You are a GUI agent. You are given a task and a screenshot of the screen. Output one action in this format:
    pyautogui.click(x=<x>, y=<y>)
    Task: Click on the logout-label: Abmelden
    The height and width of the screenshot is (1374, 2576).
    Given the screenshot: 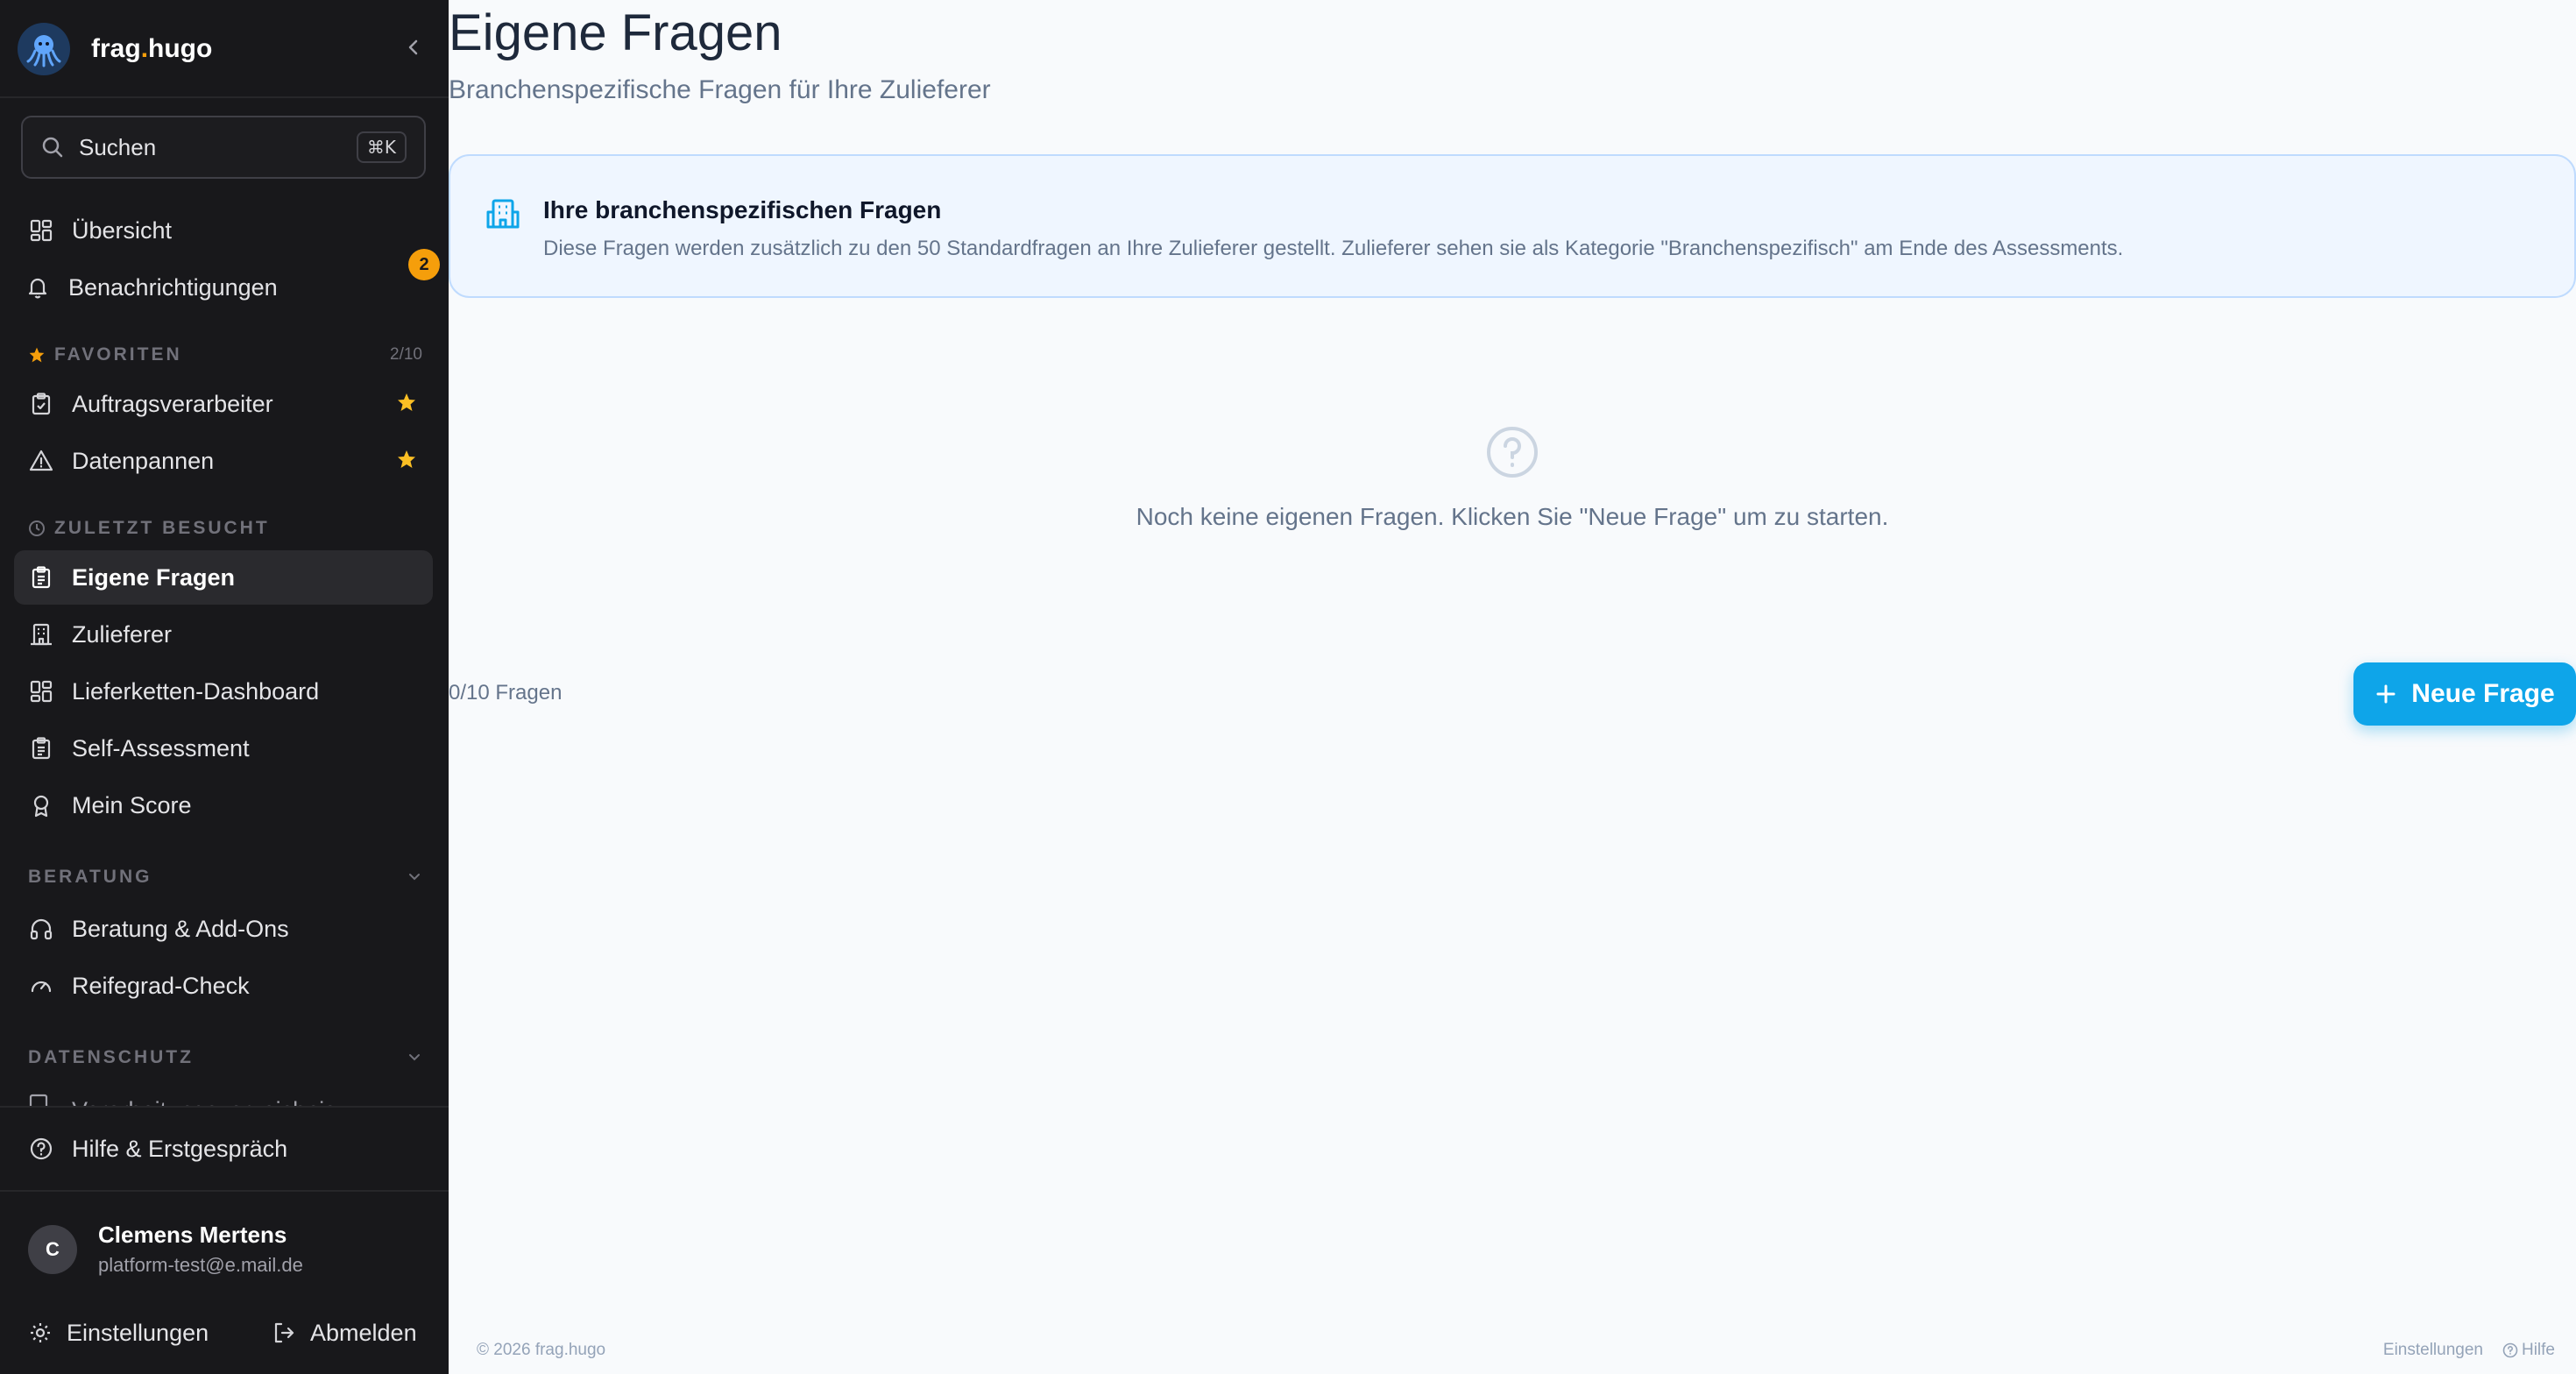 What is the action you would take?
    pyautogui.click(x=363, y=1332)
    